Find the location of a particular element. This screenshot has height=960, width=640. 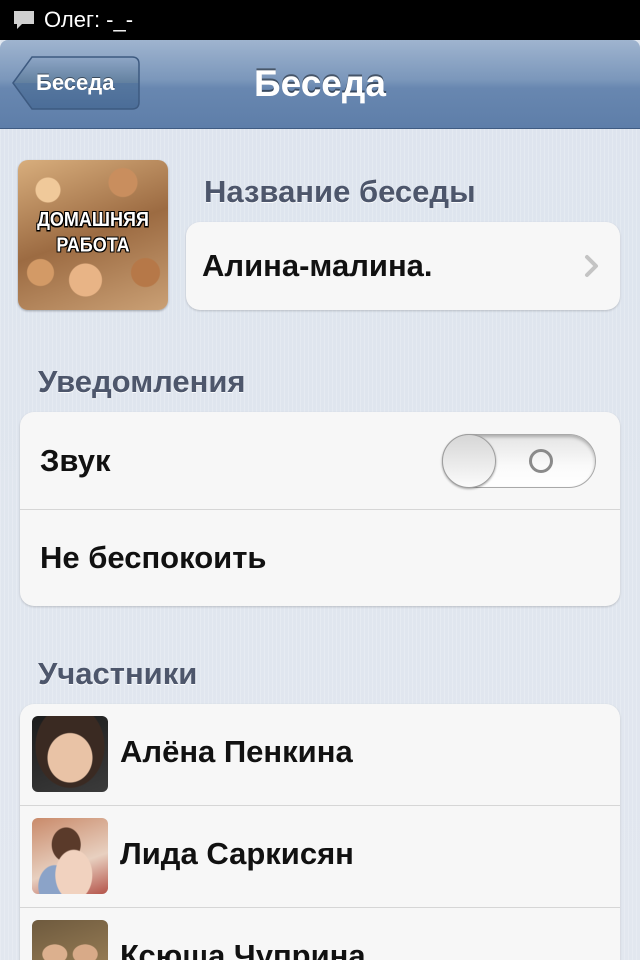

member-row: Алёна Пенкина is located at coordinates (320, 755).